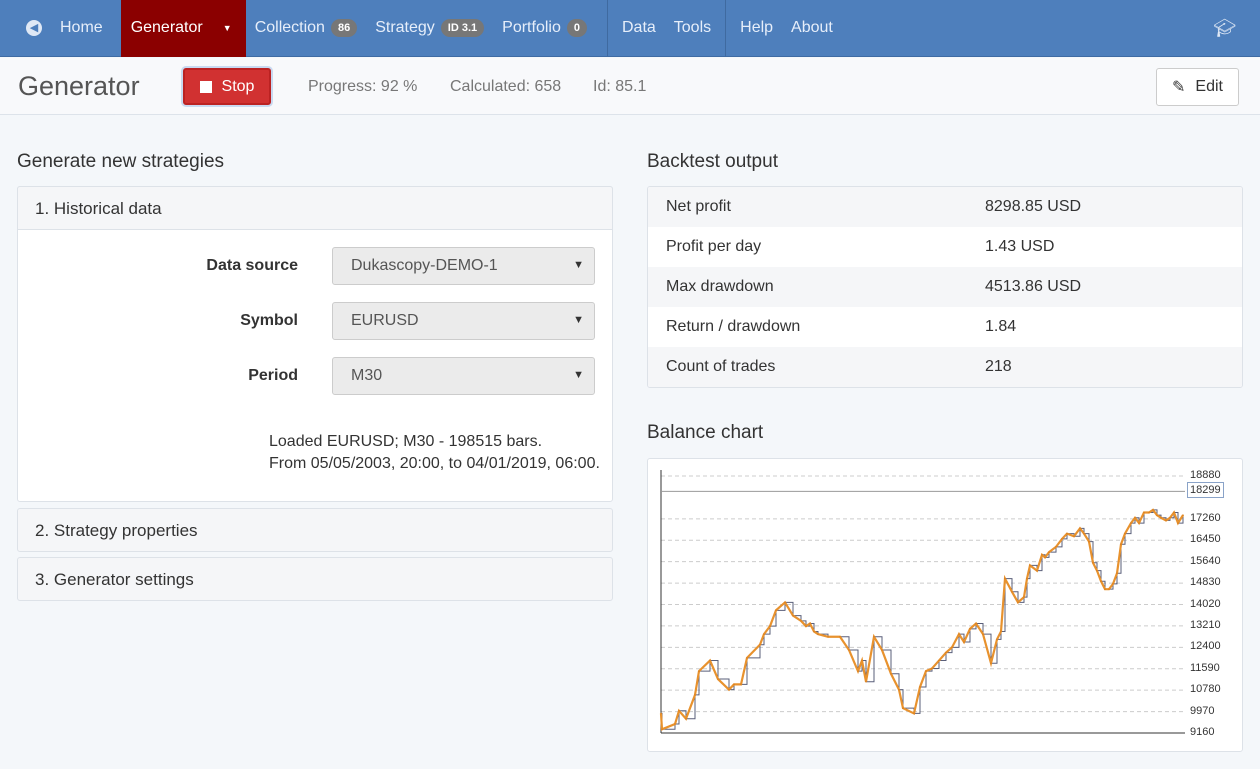  I want to click on y-tick-label: 10780, so click(1205, 689).